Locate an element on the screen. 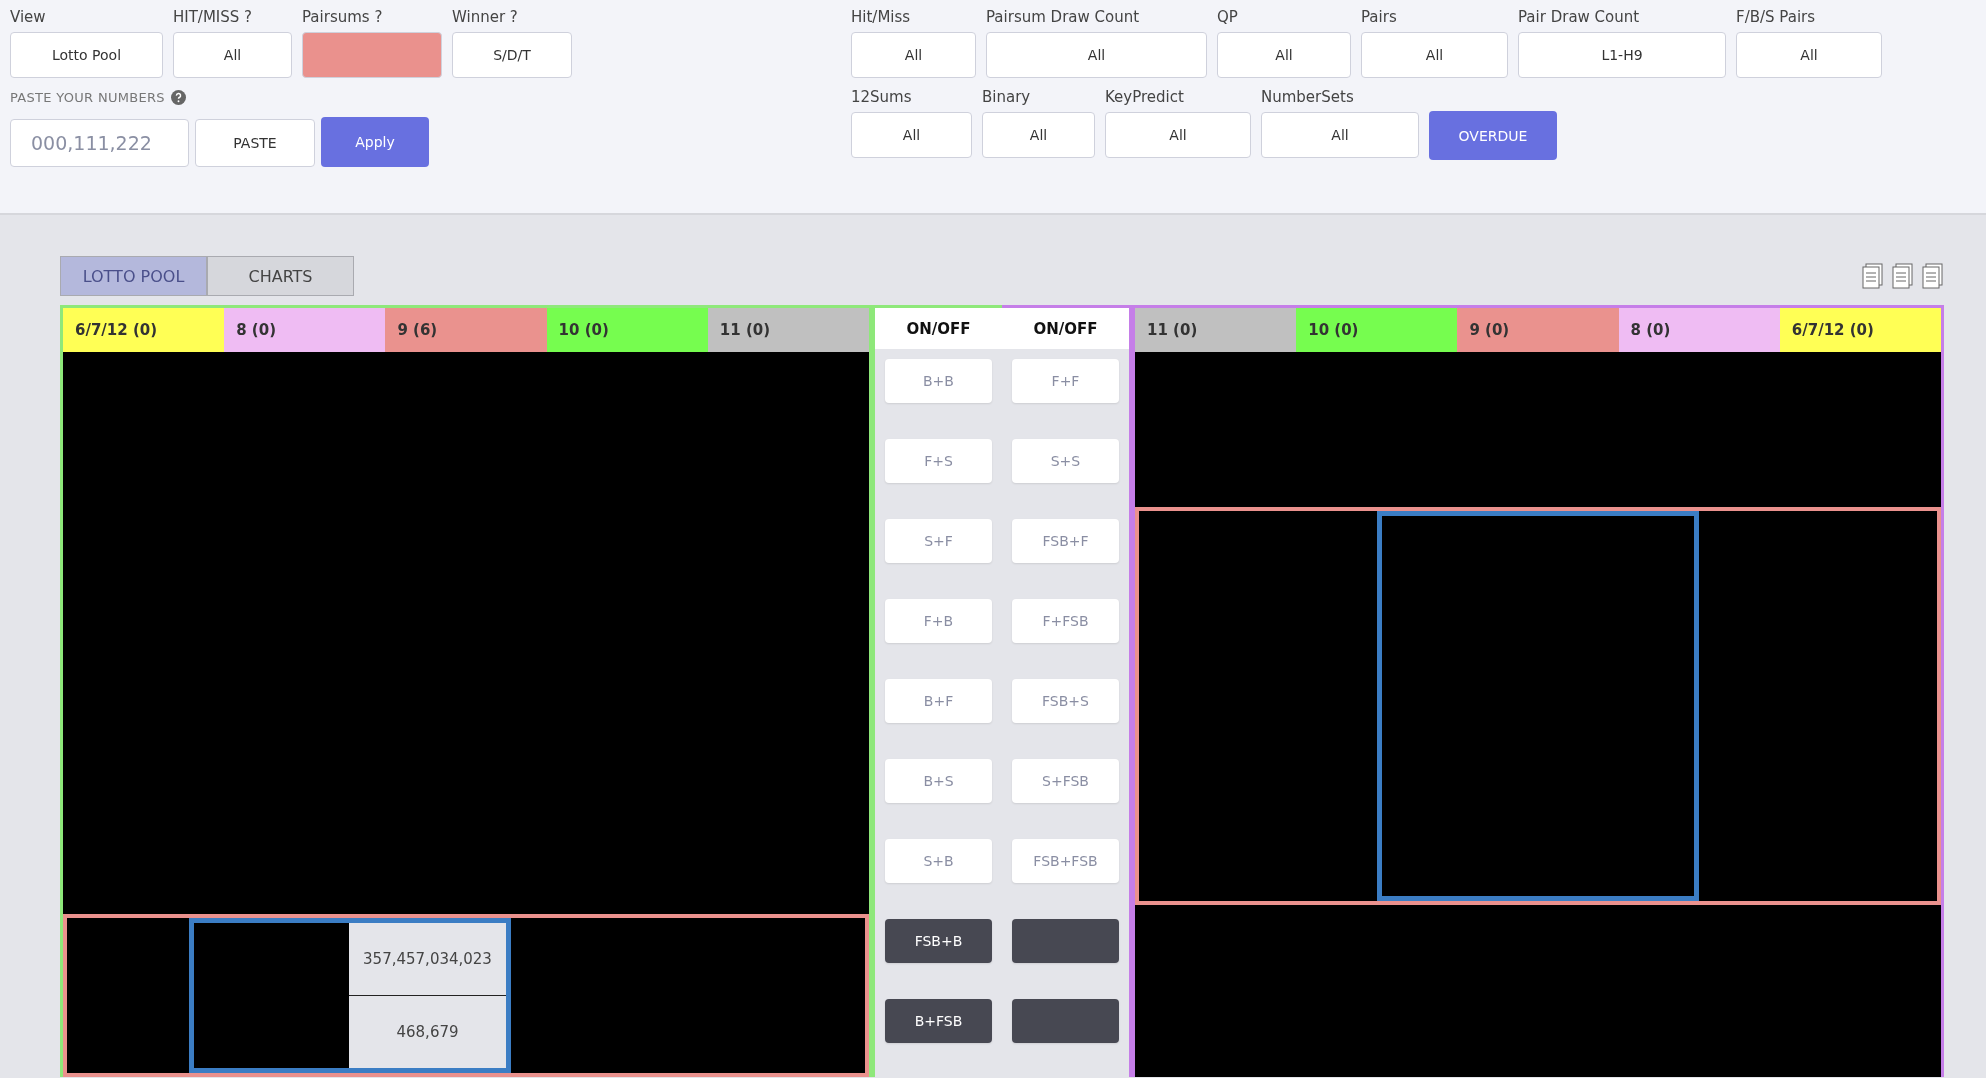 This screenshot has height=1078, width=1986. filter-label: Pair Draw Count is located at coordinates (1579, 17).